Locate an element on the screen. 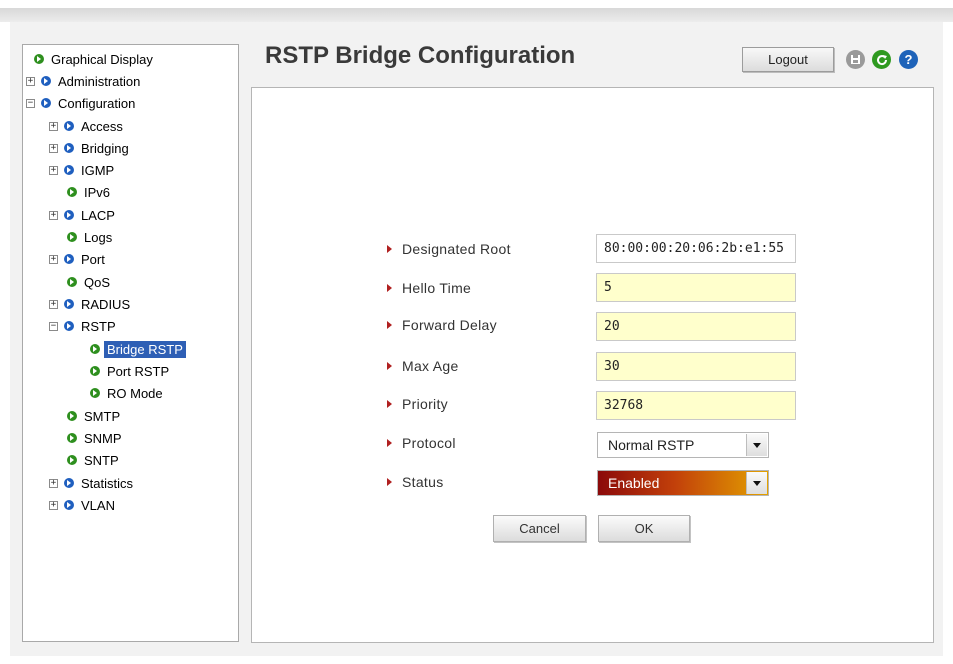 The width and height of the screenshot is (953, 664). tree-item-label: Access is located at coordinates (102, 126).